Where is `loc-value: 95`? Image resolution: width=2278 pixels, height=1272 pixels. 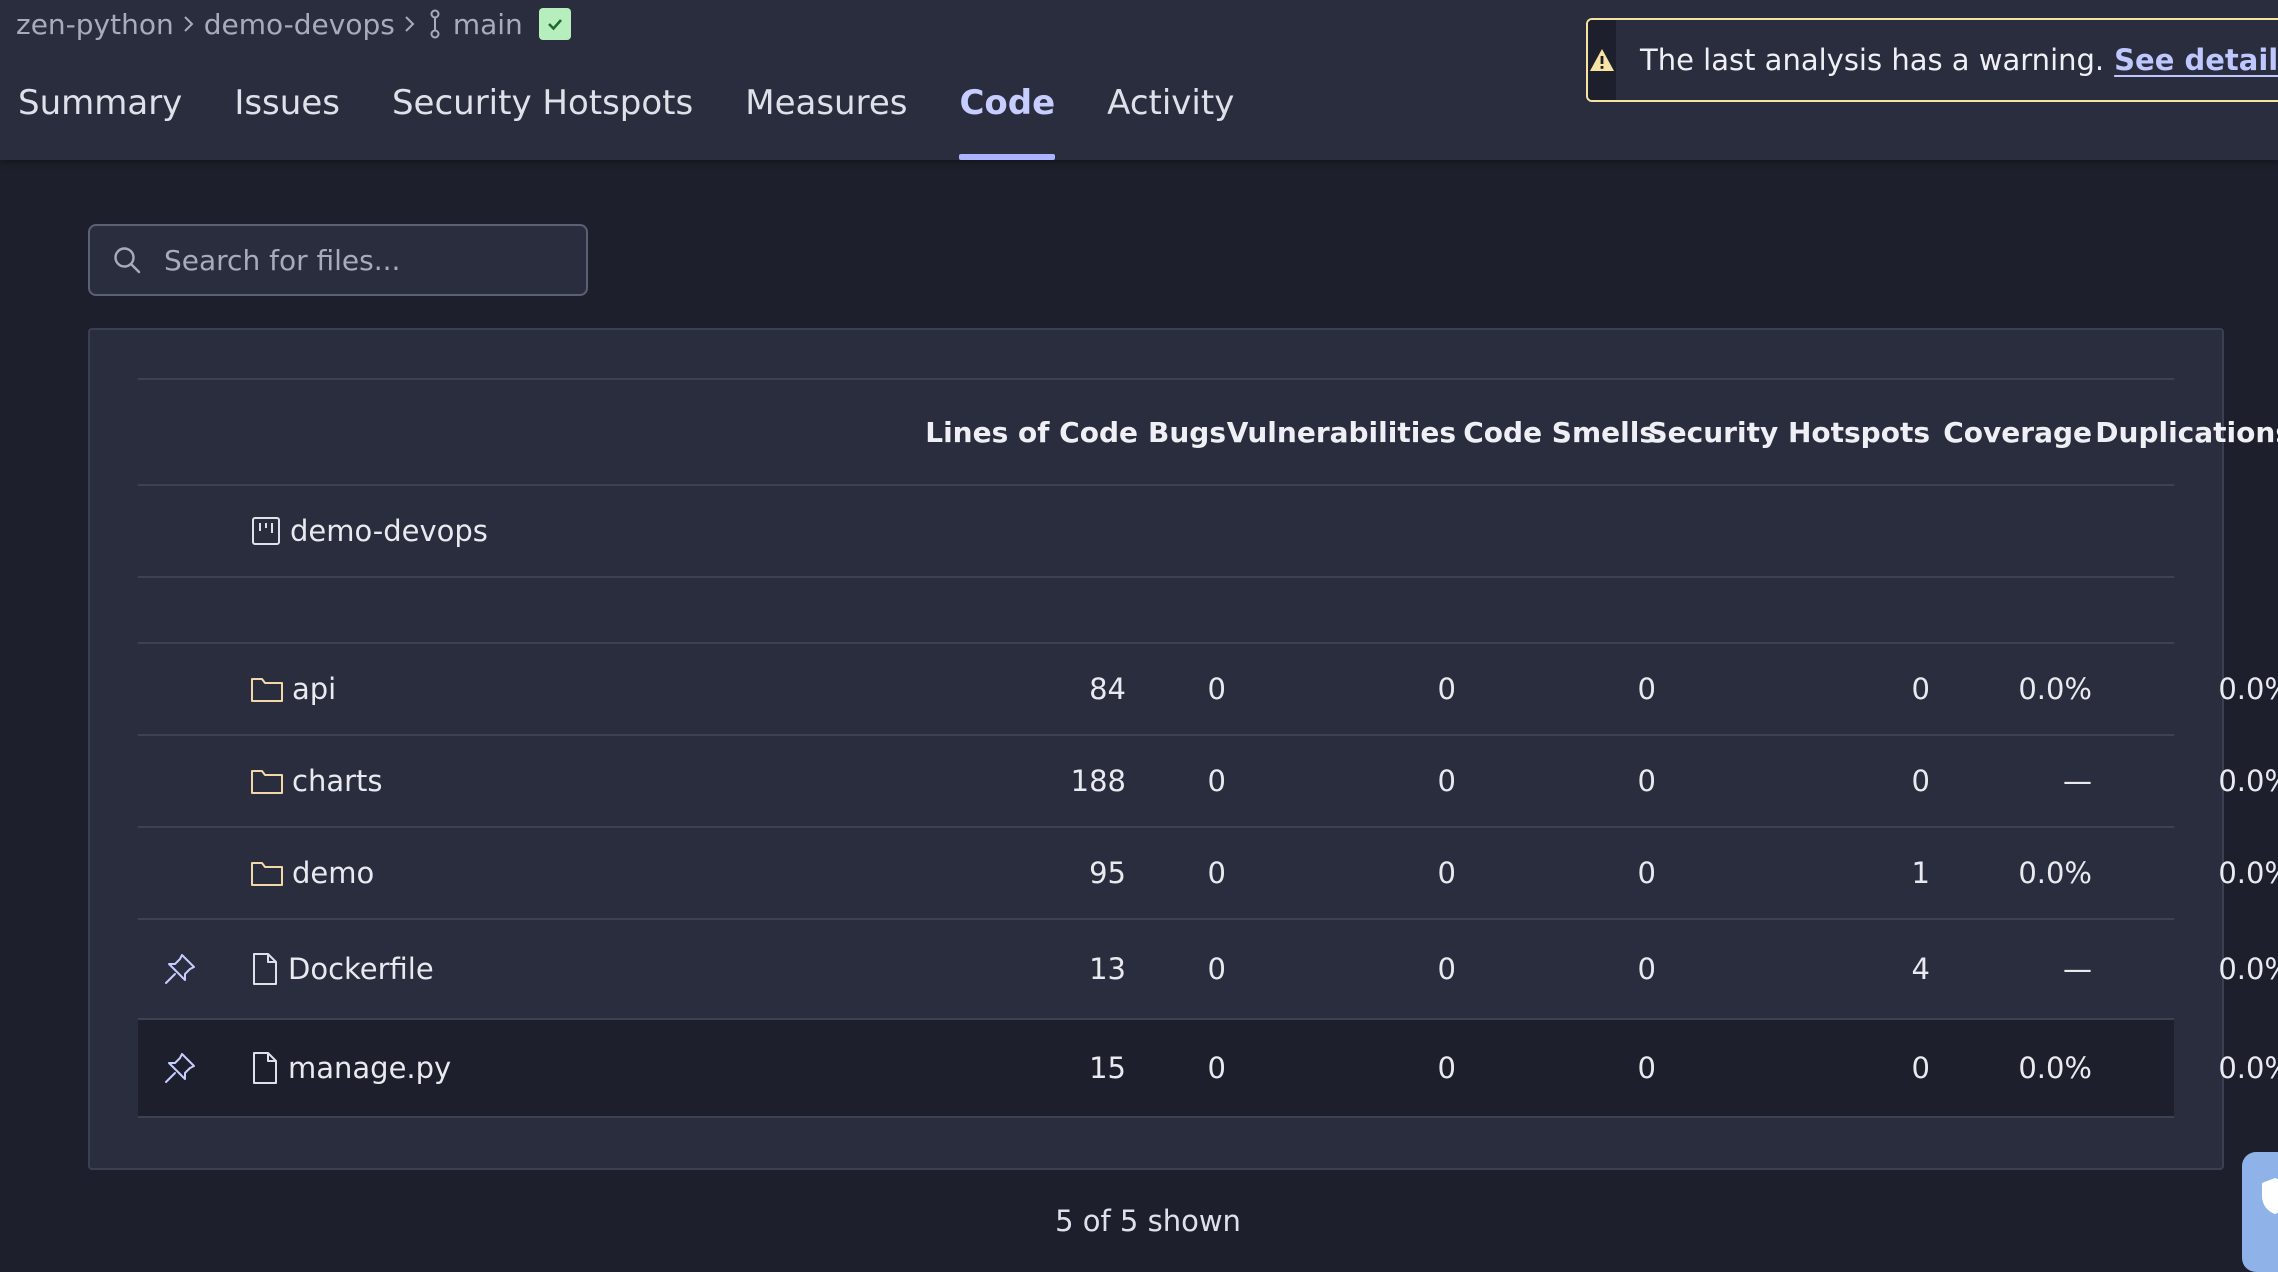 loc-value: 95 is located at coordinates (1012, 873).